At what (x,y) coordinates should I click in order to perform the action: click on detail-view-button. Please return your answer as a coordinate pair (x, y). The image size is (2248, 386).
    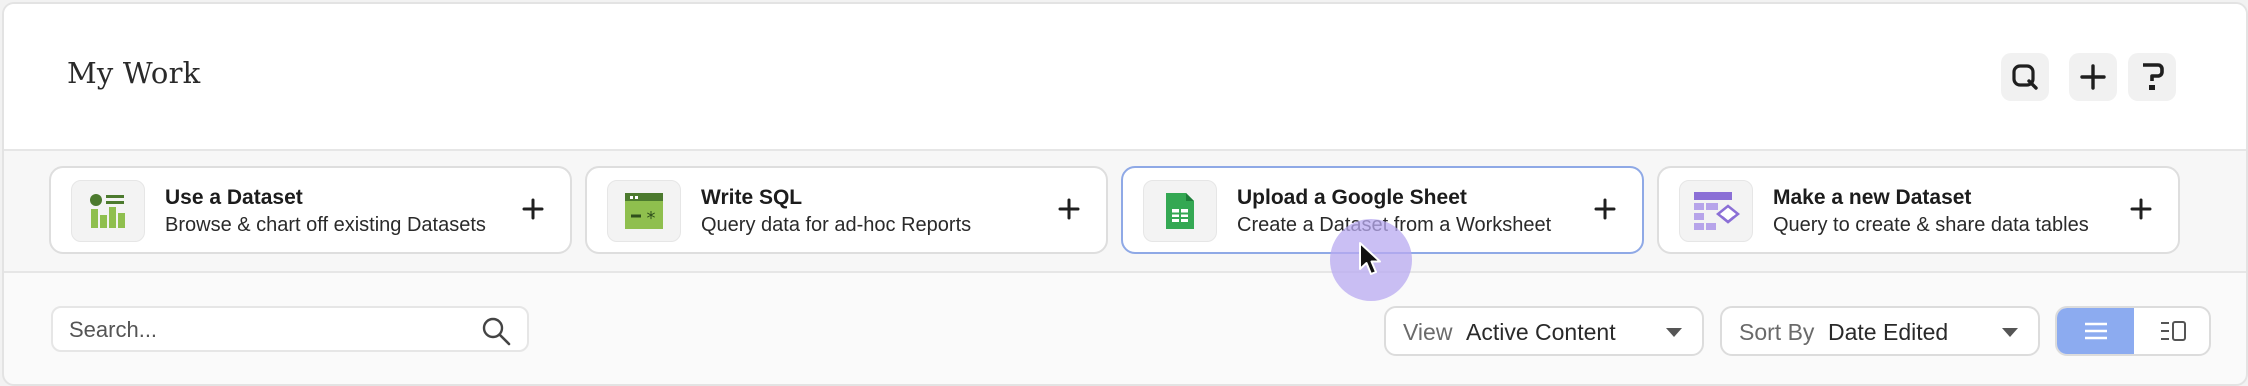
    Looking at the image, I should click on (2171, 331).